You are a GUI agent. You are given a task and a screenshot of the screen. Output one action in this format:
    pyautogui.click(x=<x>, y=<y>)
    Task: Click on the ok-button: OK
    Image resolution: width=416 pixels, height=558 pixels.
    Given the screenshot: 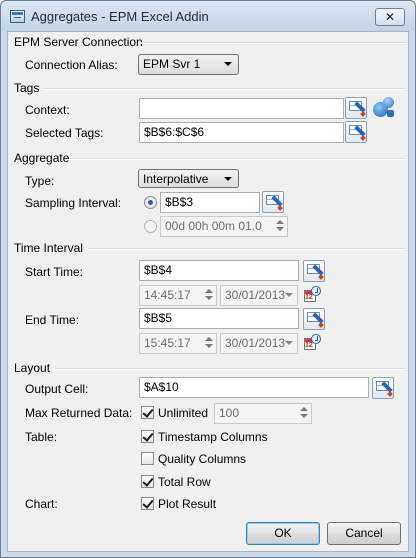 What is the action you would take?
    pyautogui.click(x=283, y=533)
    